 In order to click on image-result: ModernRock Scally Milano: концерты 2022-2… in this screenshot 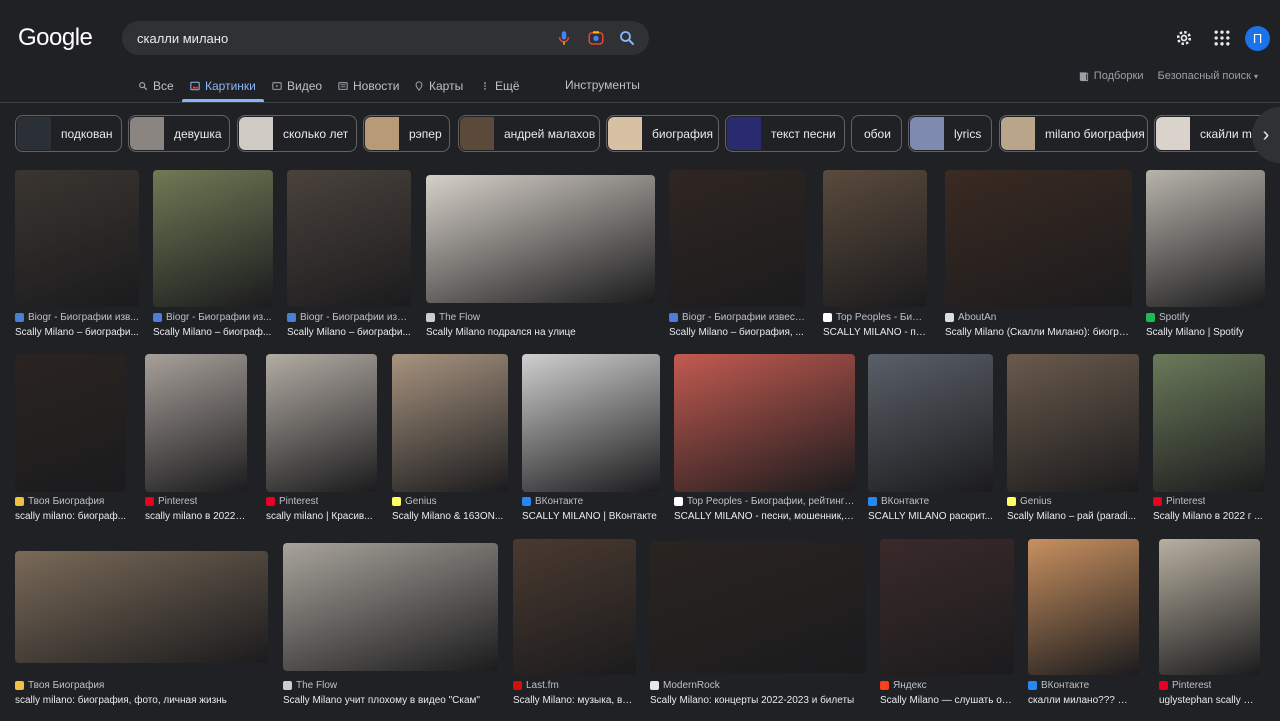, I will do `click(758, 624)`.